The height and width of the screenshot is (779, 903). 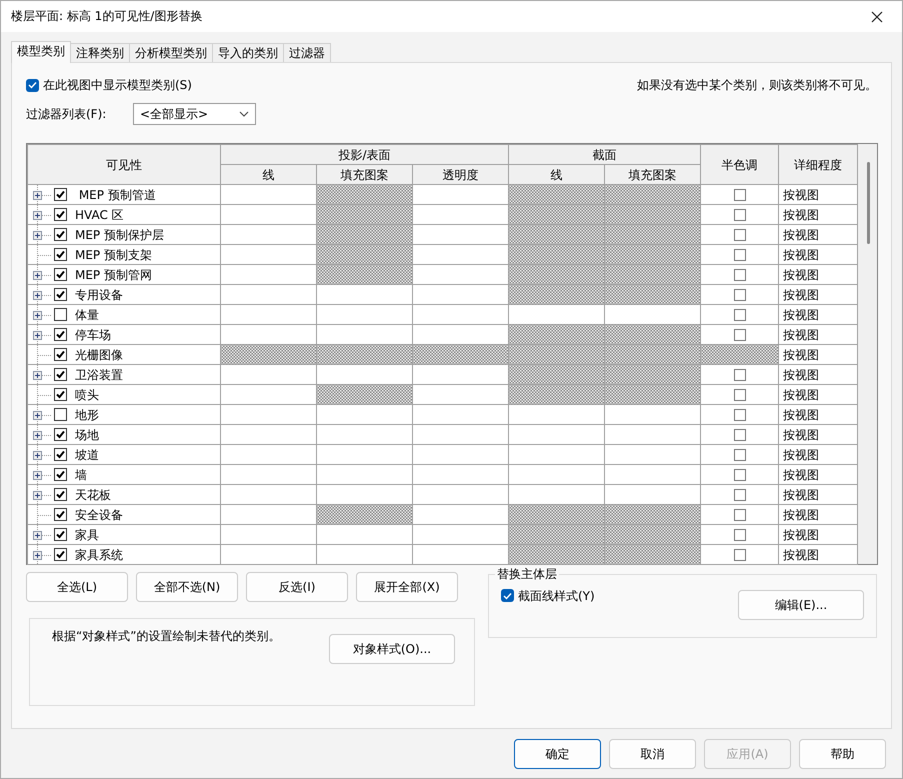 I want to click on category-name: 光栅图像, so click(x=99, y=355).